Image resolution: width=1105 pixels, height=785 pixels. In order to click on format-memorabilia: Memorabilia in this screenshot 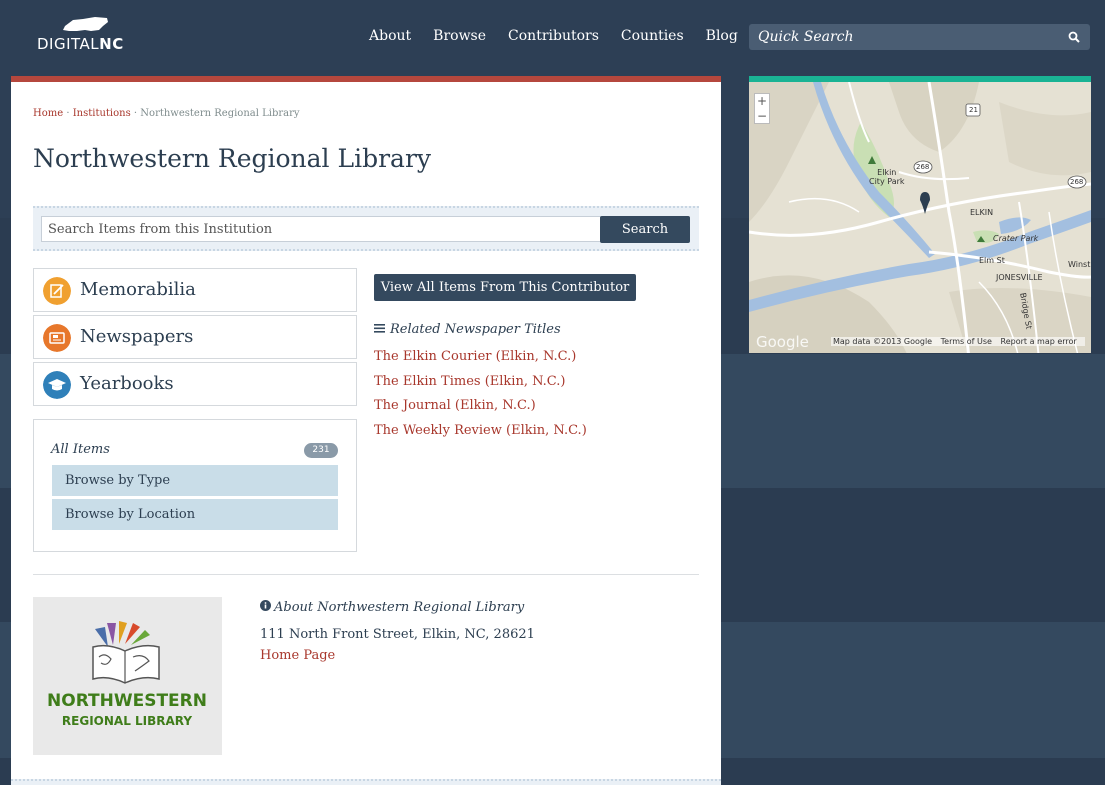, I will do `click(195, 290)`.